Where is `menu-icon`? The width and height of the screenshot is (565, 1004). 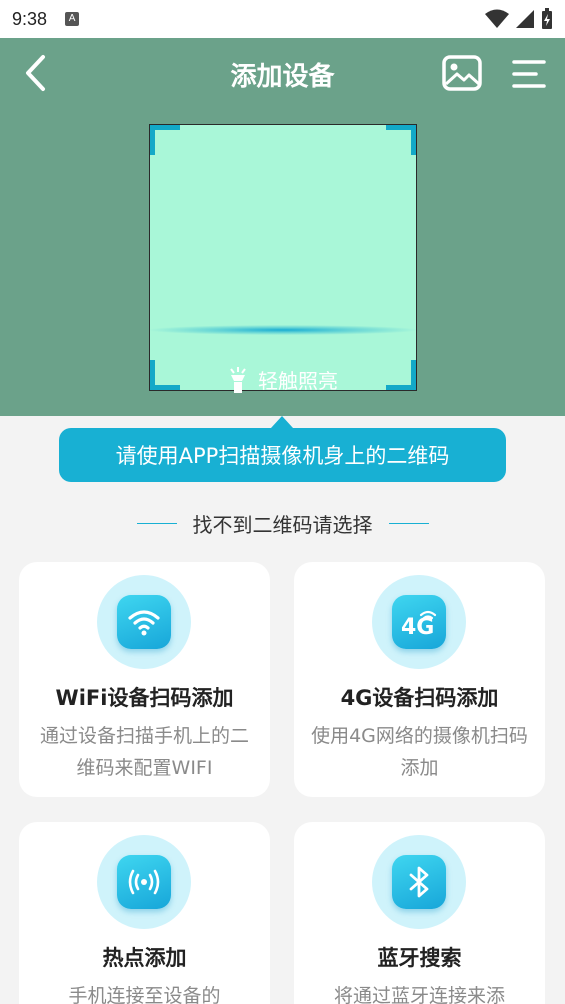
menu-icon is located at coordinates (528, 74).